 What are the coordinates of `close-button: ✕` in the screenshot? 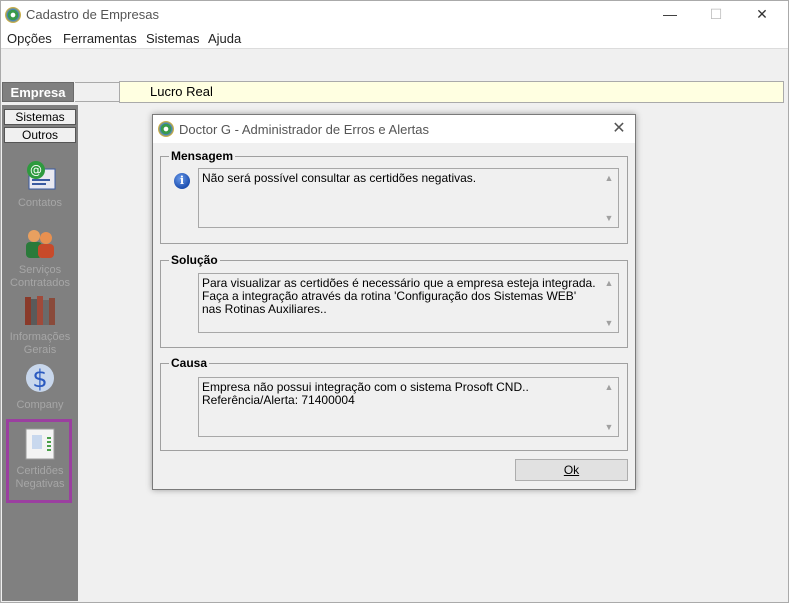 It's located at (762, 14).